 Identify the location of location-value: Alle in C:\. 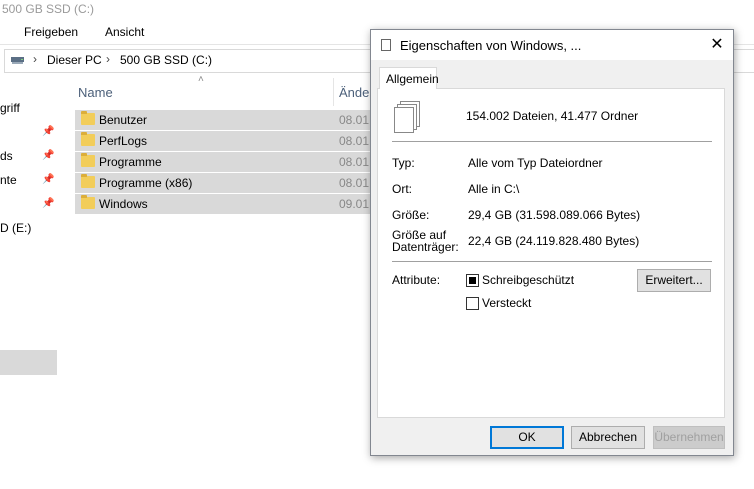
(494, 189).